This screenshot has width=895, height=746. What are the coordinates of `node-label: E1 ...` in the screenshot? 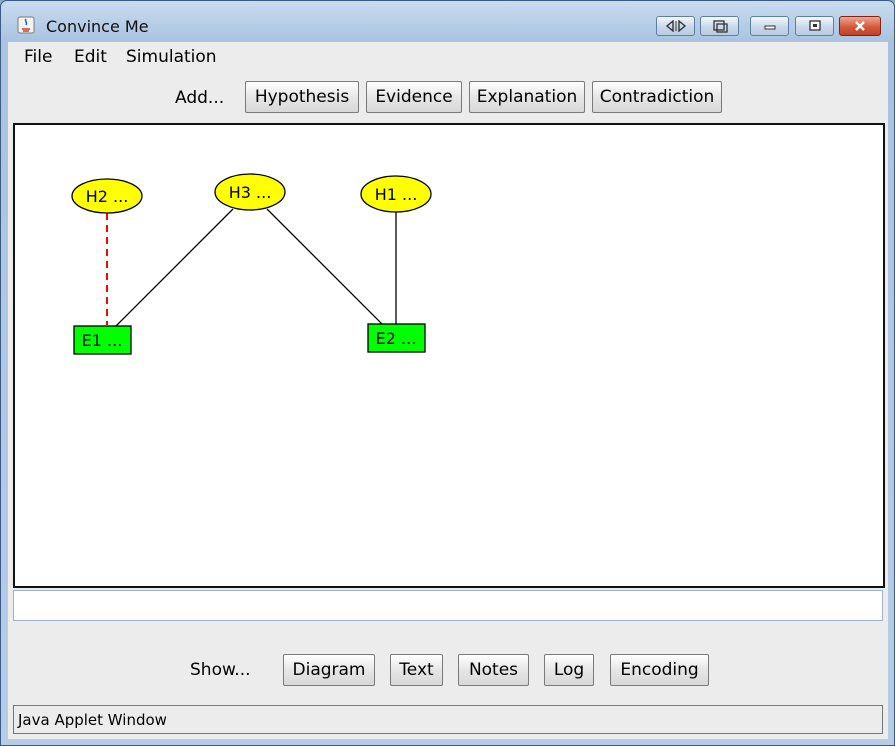 It's located at (102, 340).